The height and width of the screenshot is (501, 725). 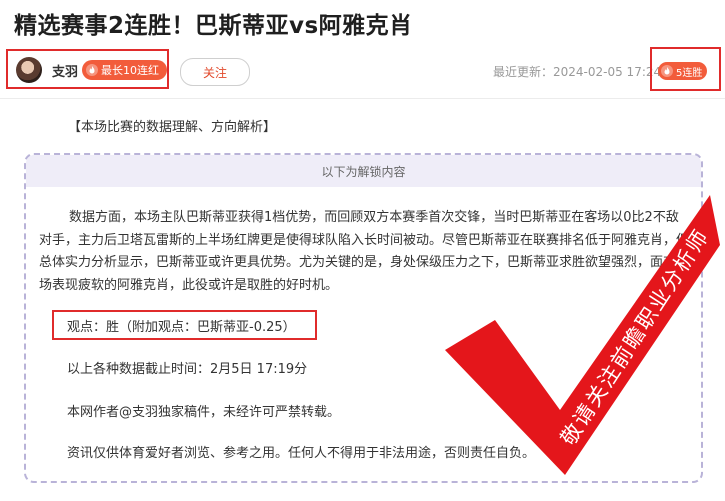 What do you see at coordinates (172, 127) in the screenshot?
I see `section-heading: 【本场比赛的数据理解、方向解析】` at bounding box center [172, 127].